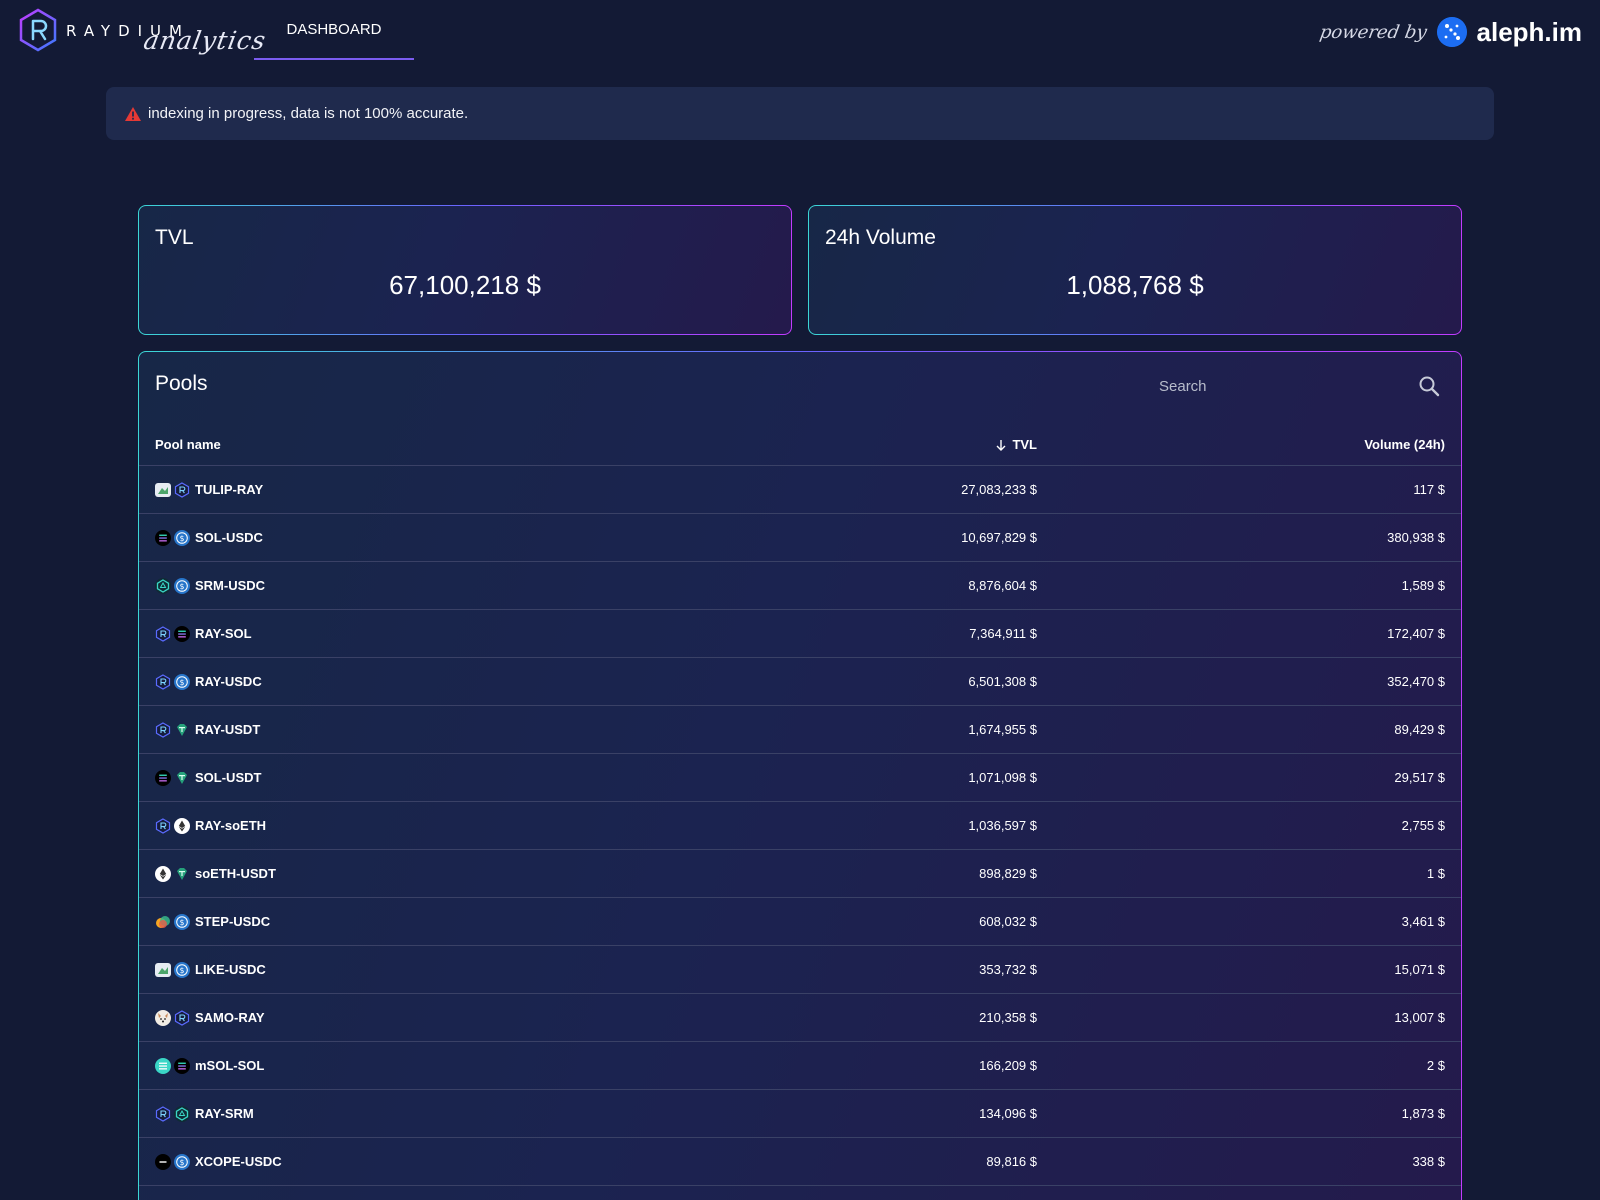  Describe the element at coordinates (238, 1161) in the screenshot. I see `pool-name: XCOPE-USDC` at that location.